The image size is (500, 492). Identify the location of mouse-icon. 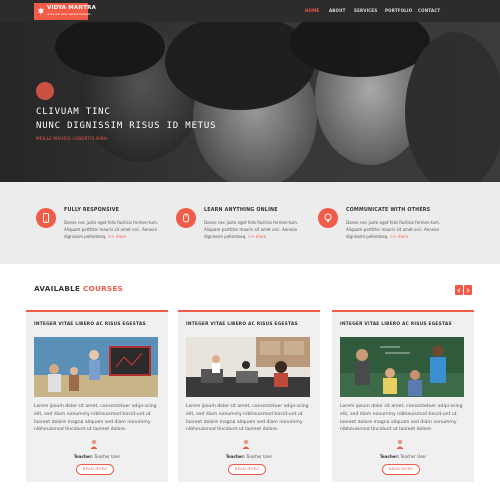
(186, 218).